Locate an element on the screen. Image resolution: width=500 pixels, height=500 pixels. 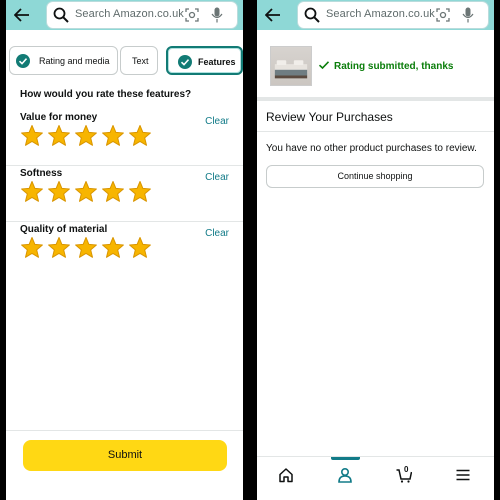
bottom-navigation: 0 is located at coordinates (375, 473).